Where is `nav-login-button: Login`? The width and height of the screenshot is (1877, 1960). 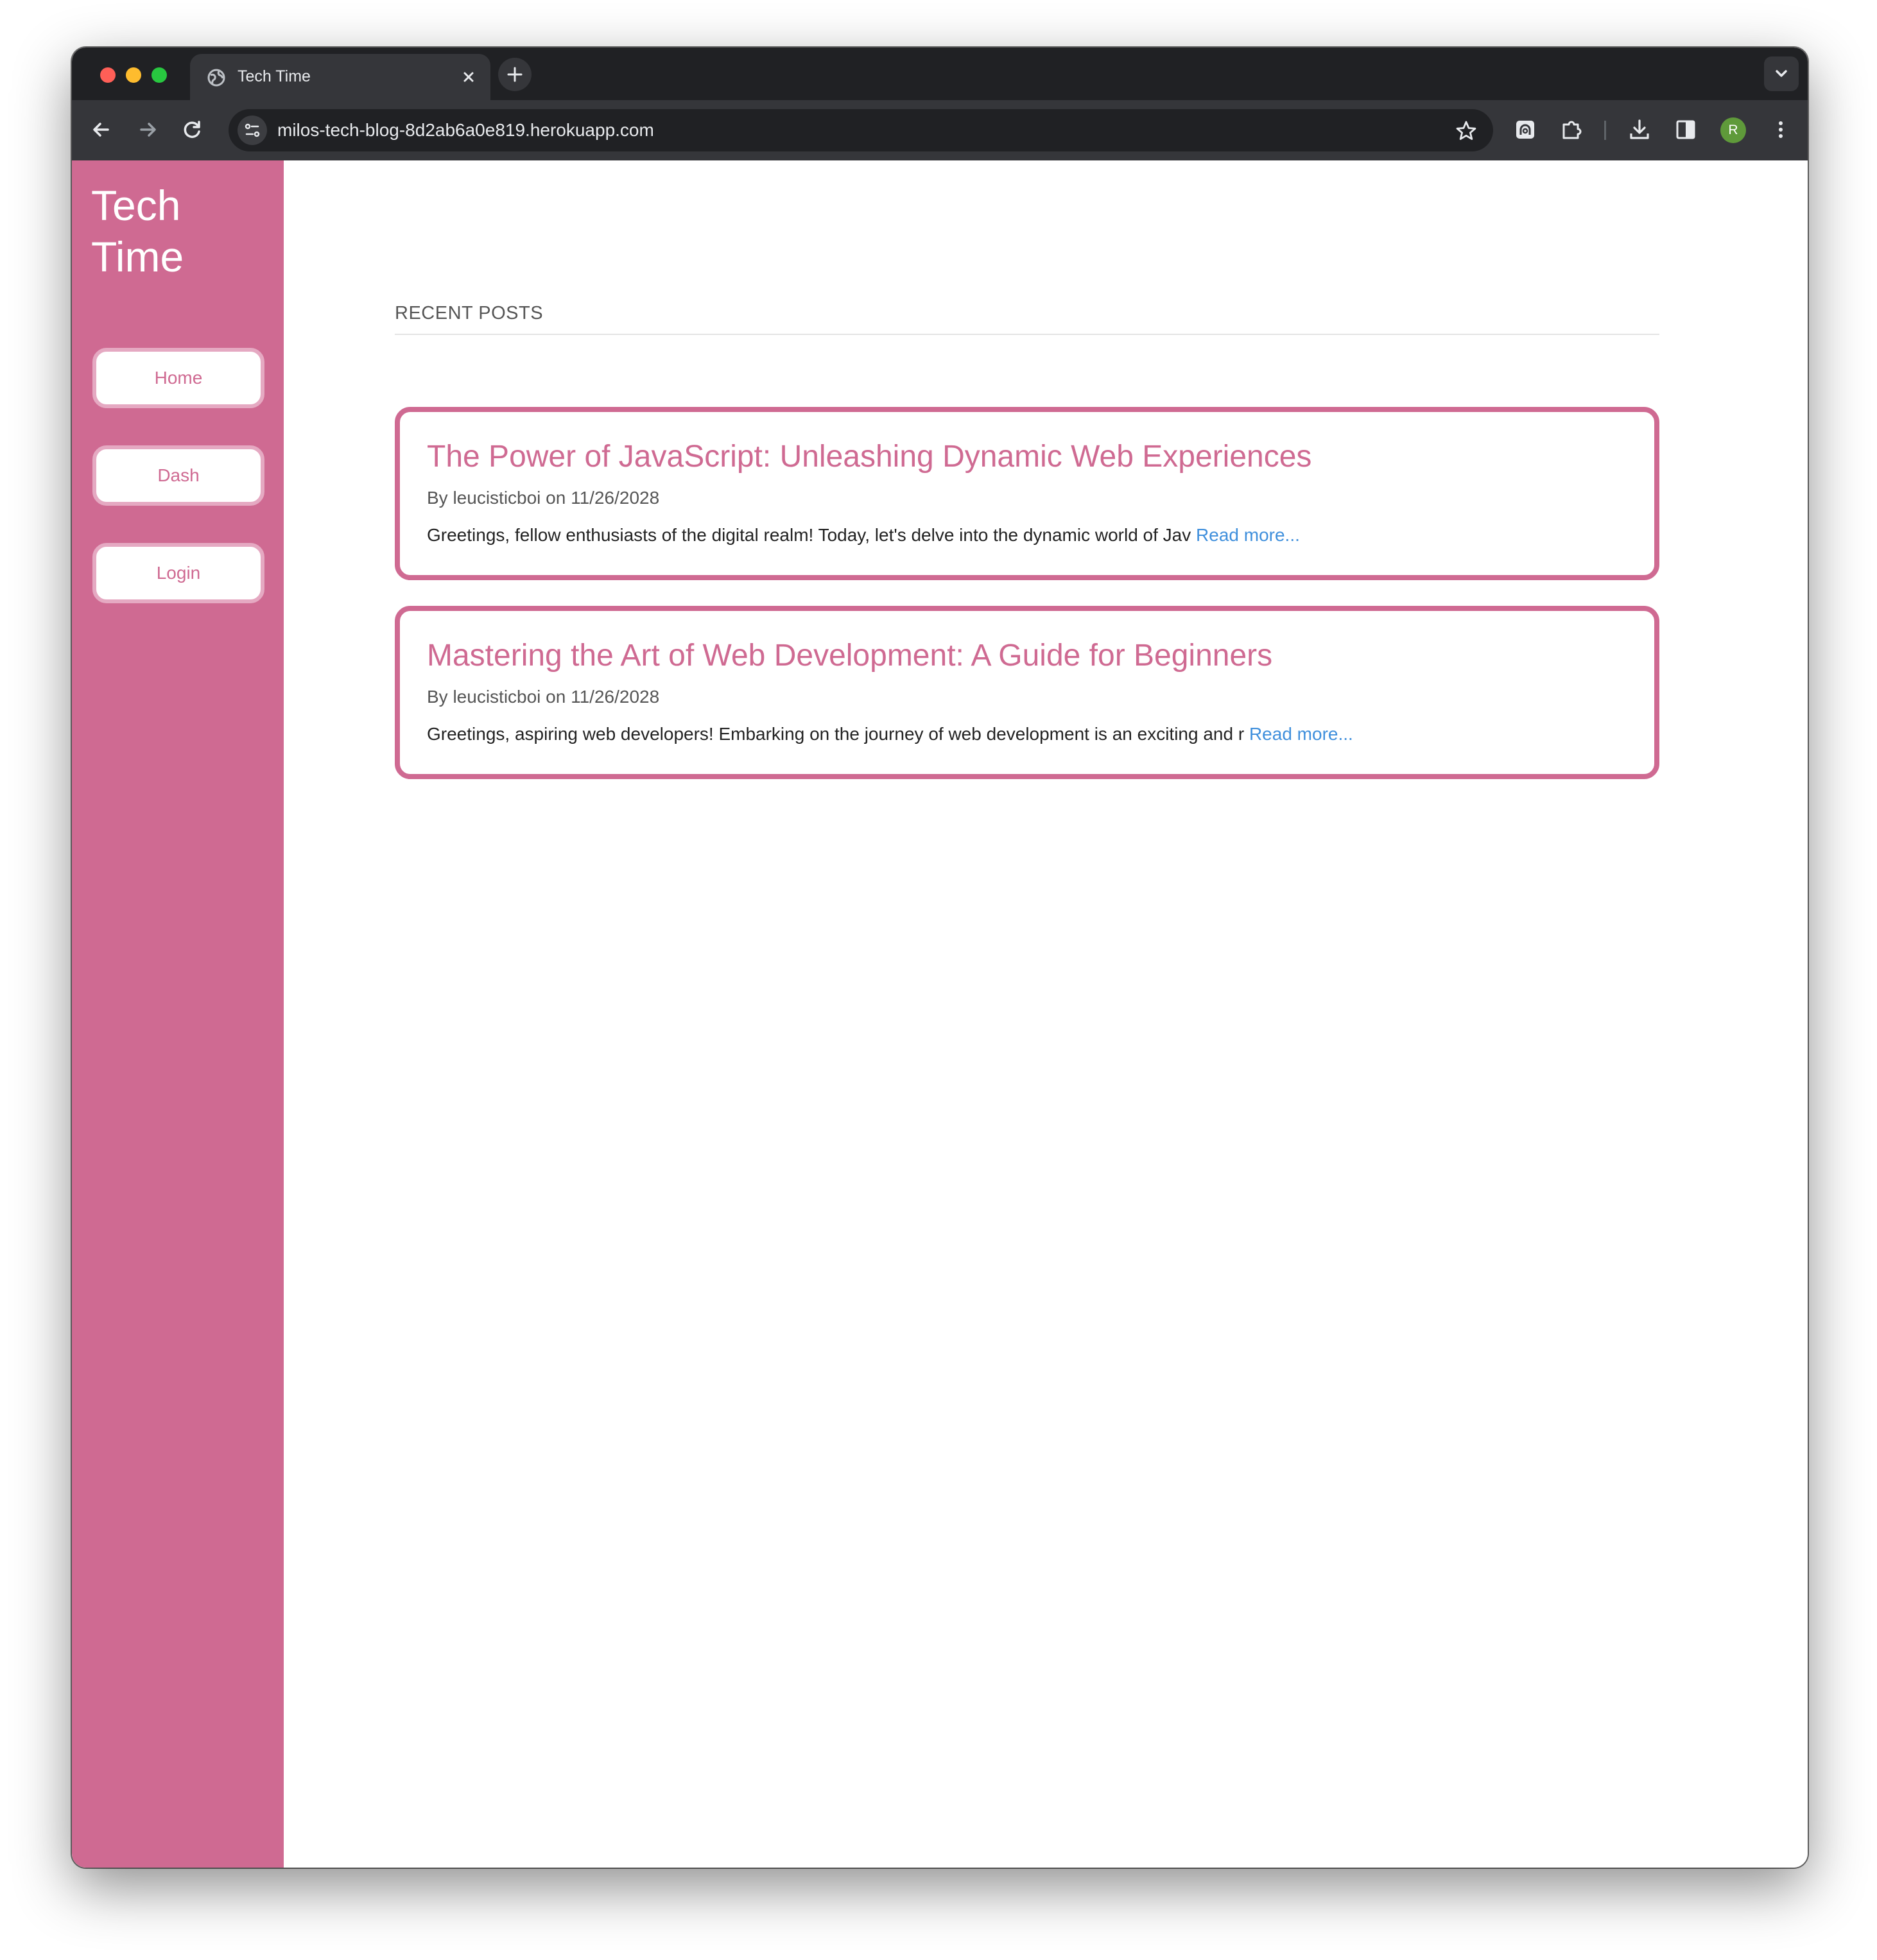
nav-login-button: Login is located at coordinates (178, 573).